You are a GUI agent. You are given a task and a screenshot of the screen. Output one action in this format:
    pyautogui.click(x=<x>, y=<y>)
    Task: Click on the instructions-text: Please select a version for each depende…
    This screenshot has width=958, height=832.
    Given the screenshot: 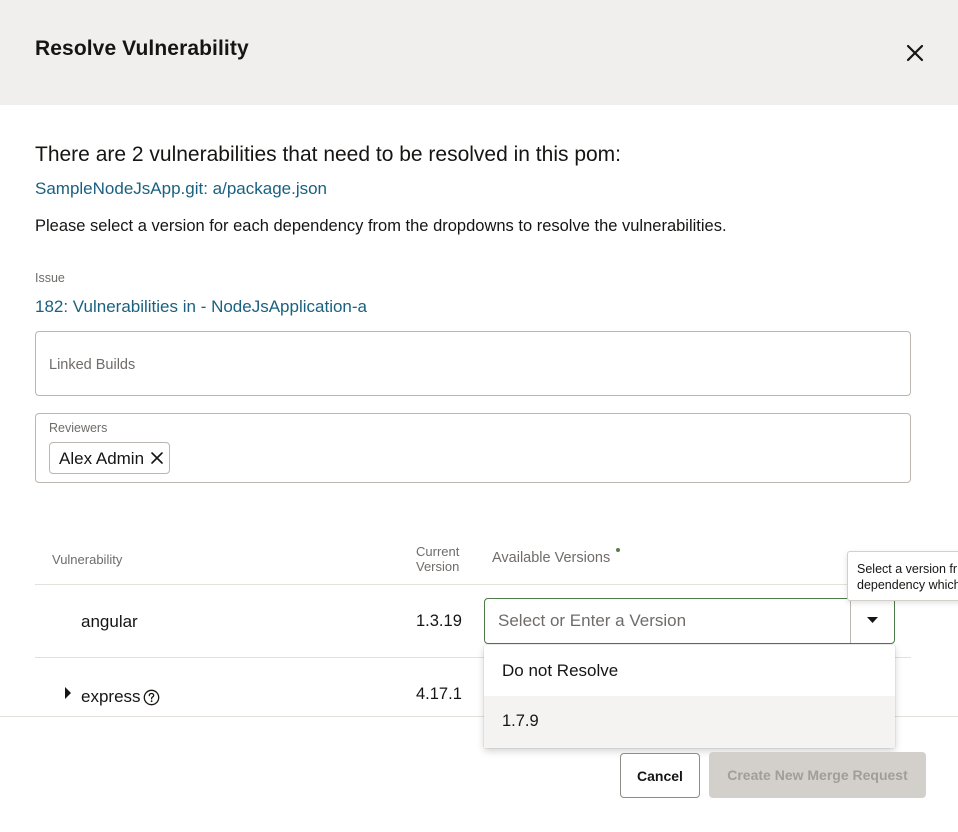 What is the action you would take?
    pyautogui.click(x=381, y=226)
    